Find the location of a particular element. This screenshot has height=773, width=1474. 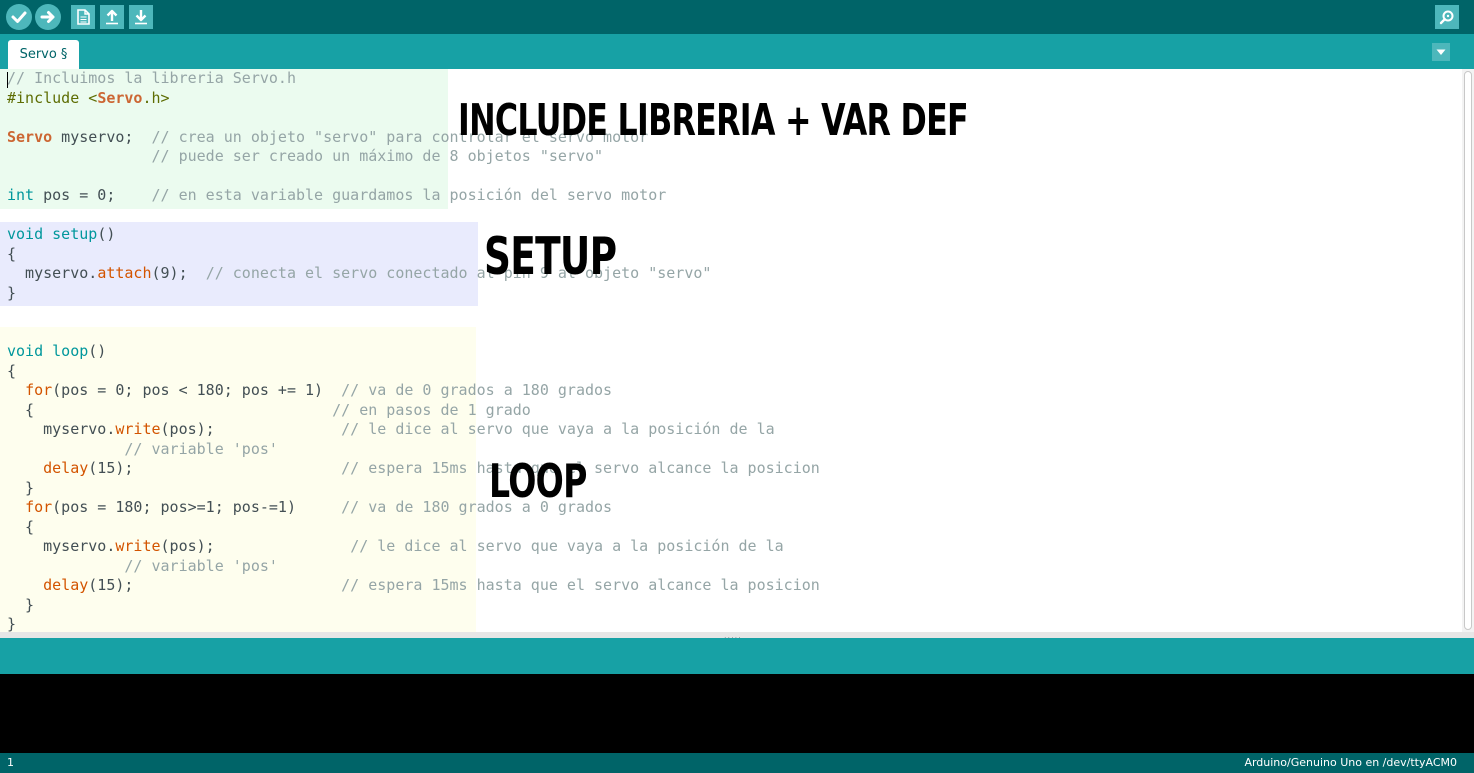

verify-button is located at coordinates (19, 17).